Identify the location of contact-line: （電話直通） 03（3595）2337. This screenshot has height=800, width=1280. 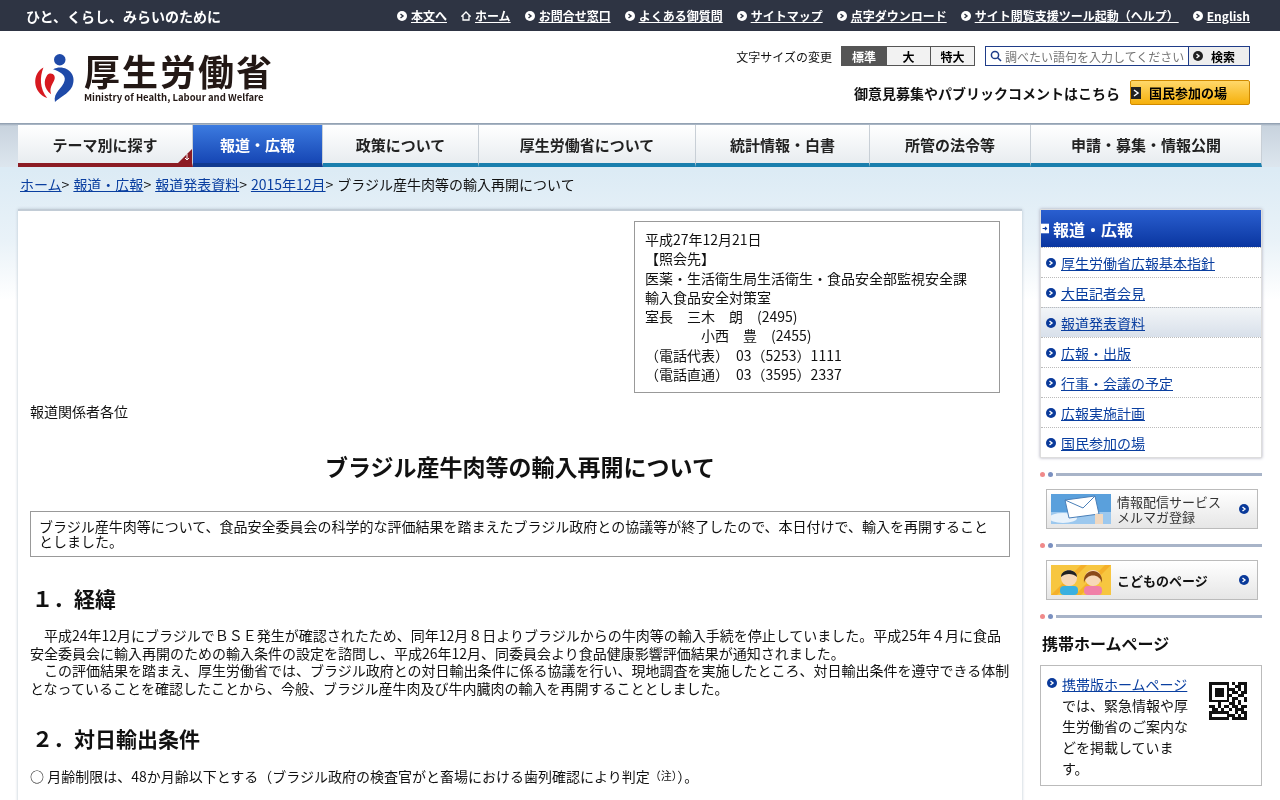
(744, 375).